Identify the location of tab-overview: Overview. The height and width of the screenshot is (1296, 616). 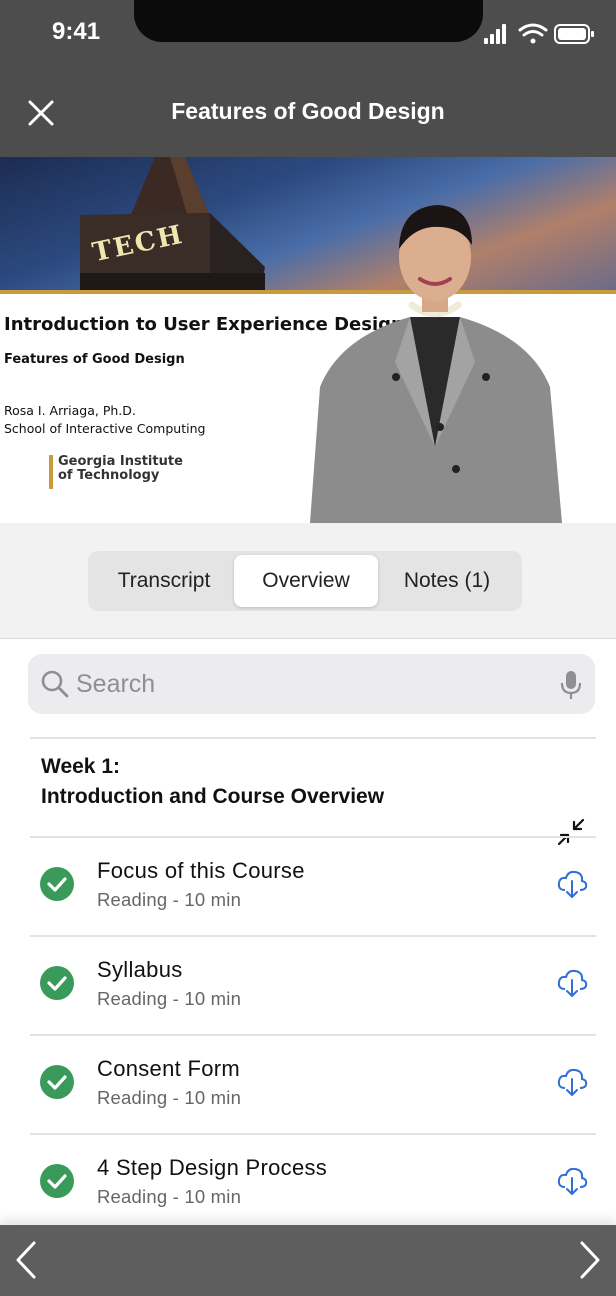
(306, 581).